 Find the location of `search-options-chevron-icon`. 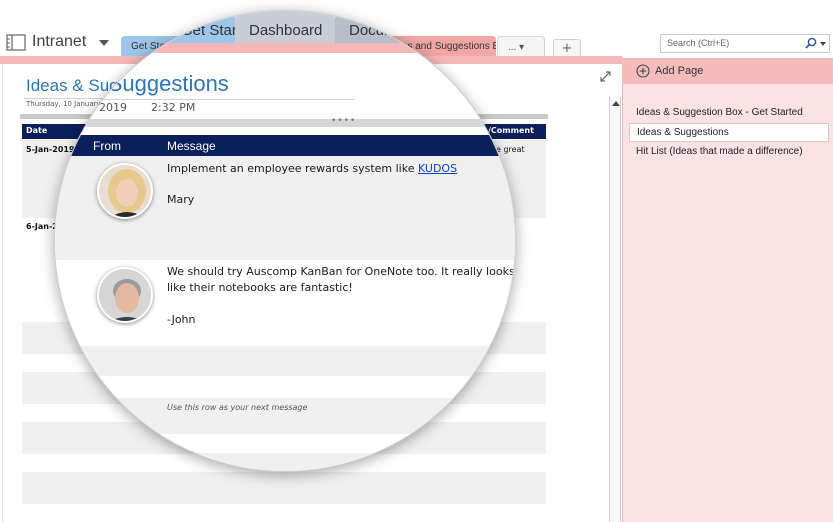

search-options-chevron-icon is located at coordinates (823, 44).